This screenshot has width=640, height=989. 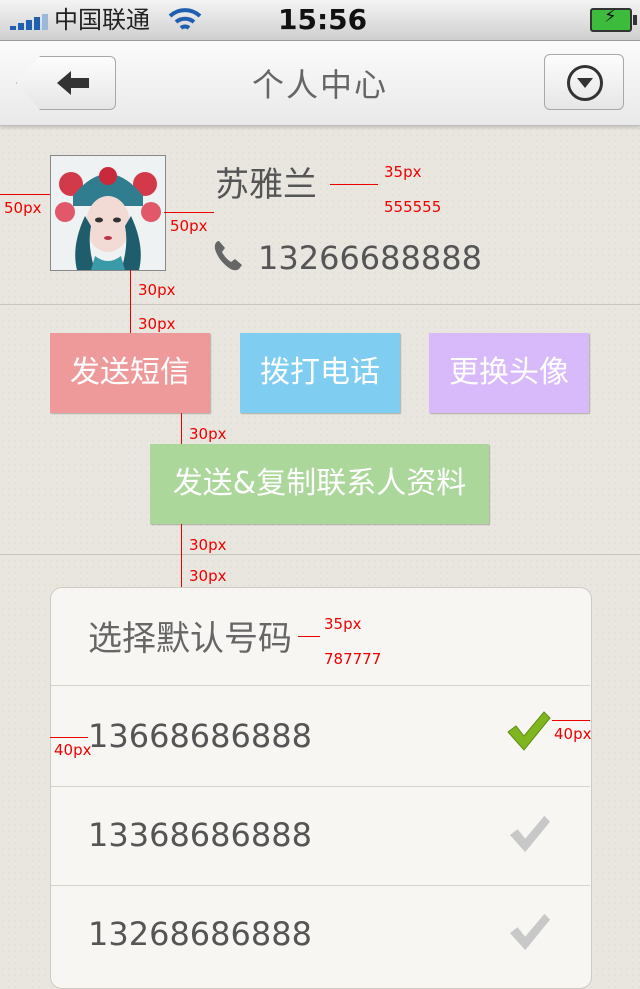 I want to click on number-option: 13268686888, so click(x=200, y=934).